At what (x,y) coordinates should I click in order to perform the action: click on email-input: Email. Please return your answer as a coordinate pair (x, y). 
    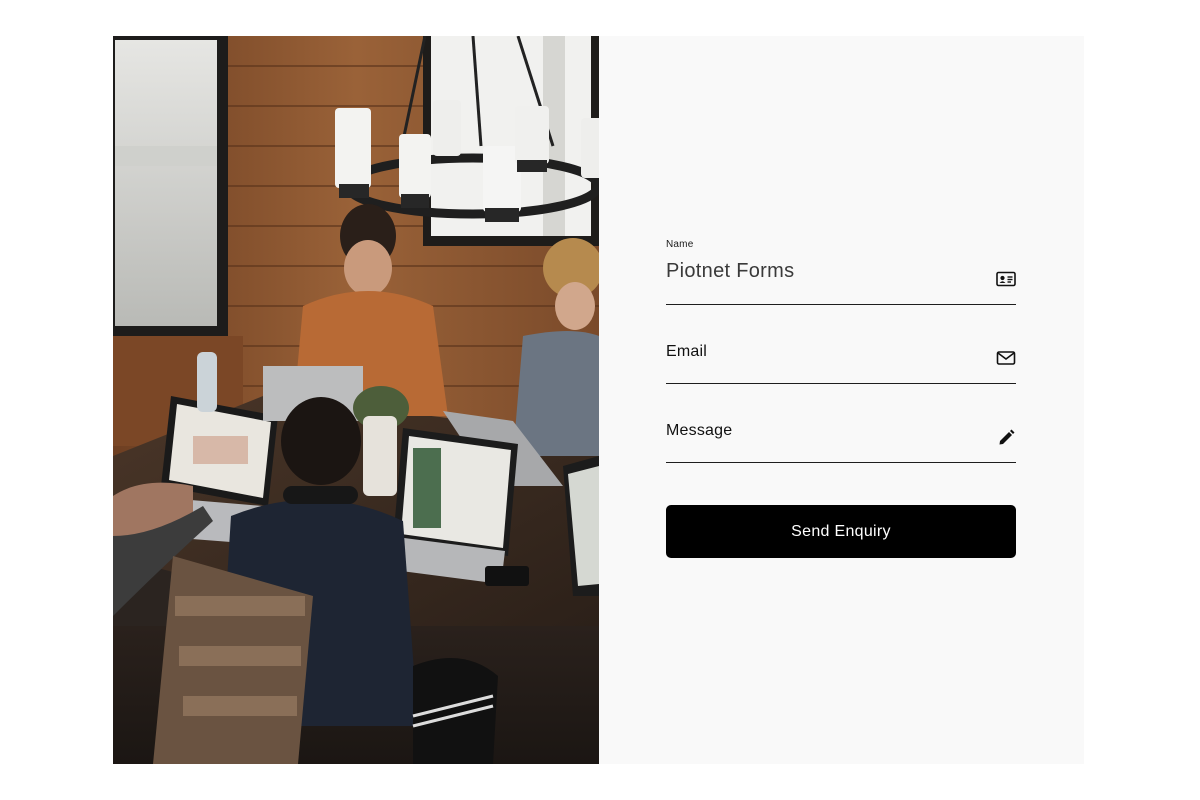
    Looking at the image, I should click on (686, 352).